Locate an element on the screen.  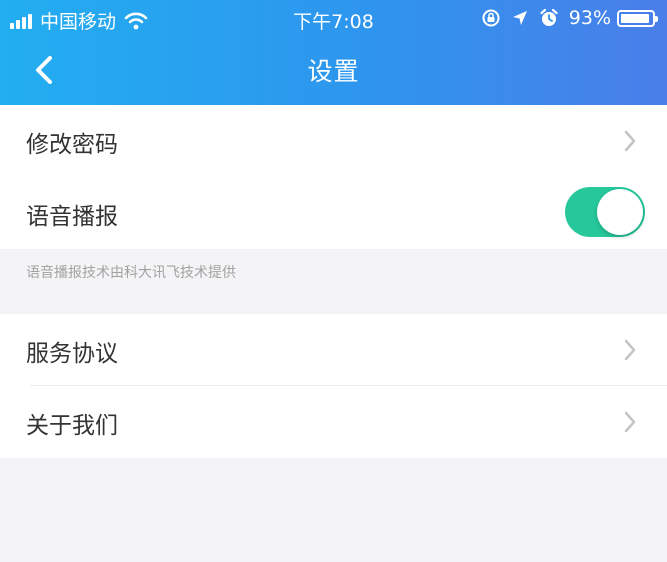
location-icon is located at coordinates (520, 18).